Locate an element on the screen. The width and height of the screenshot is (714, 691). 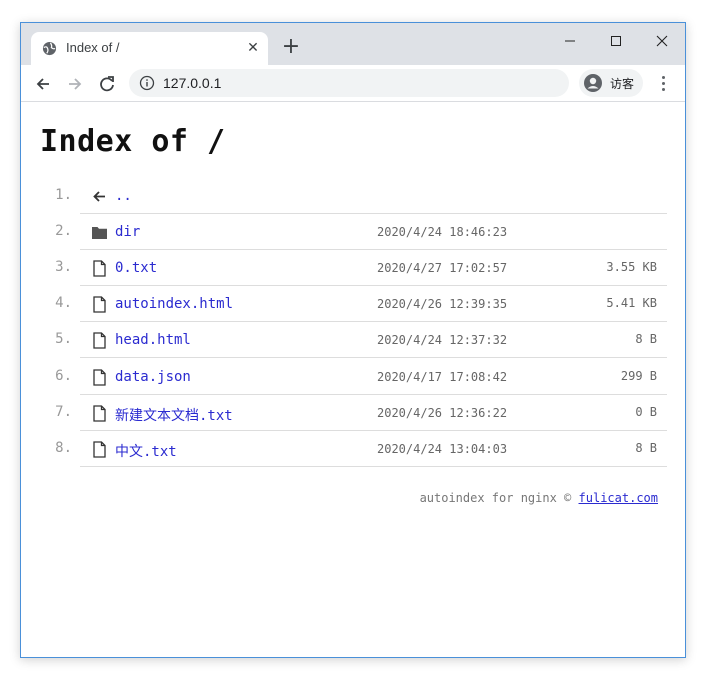
row-number: 1. is located at coordinates (63, 195).